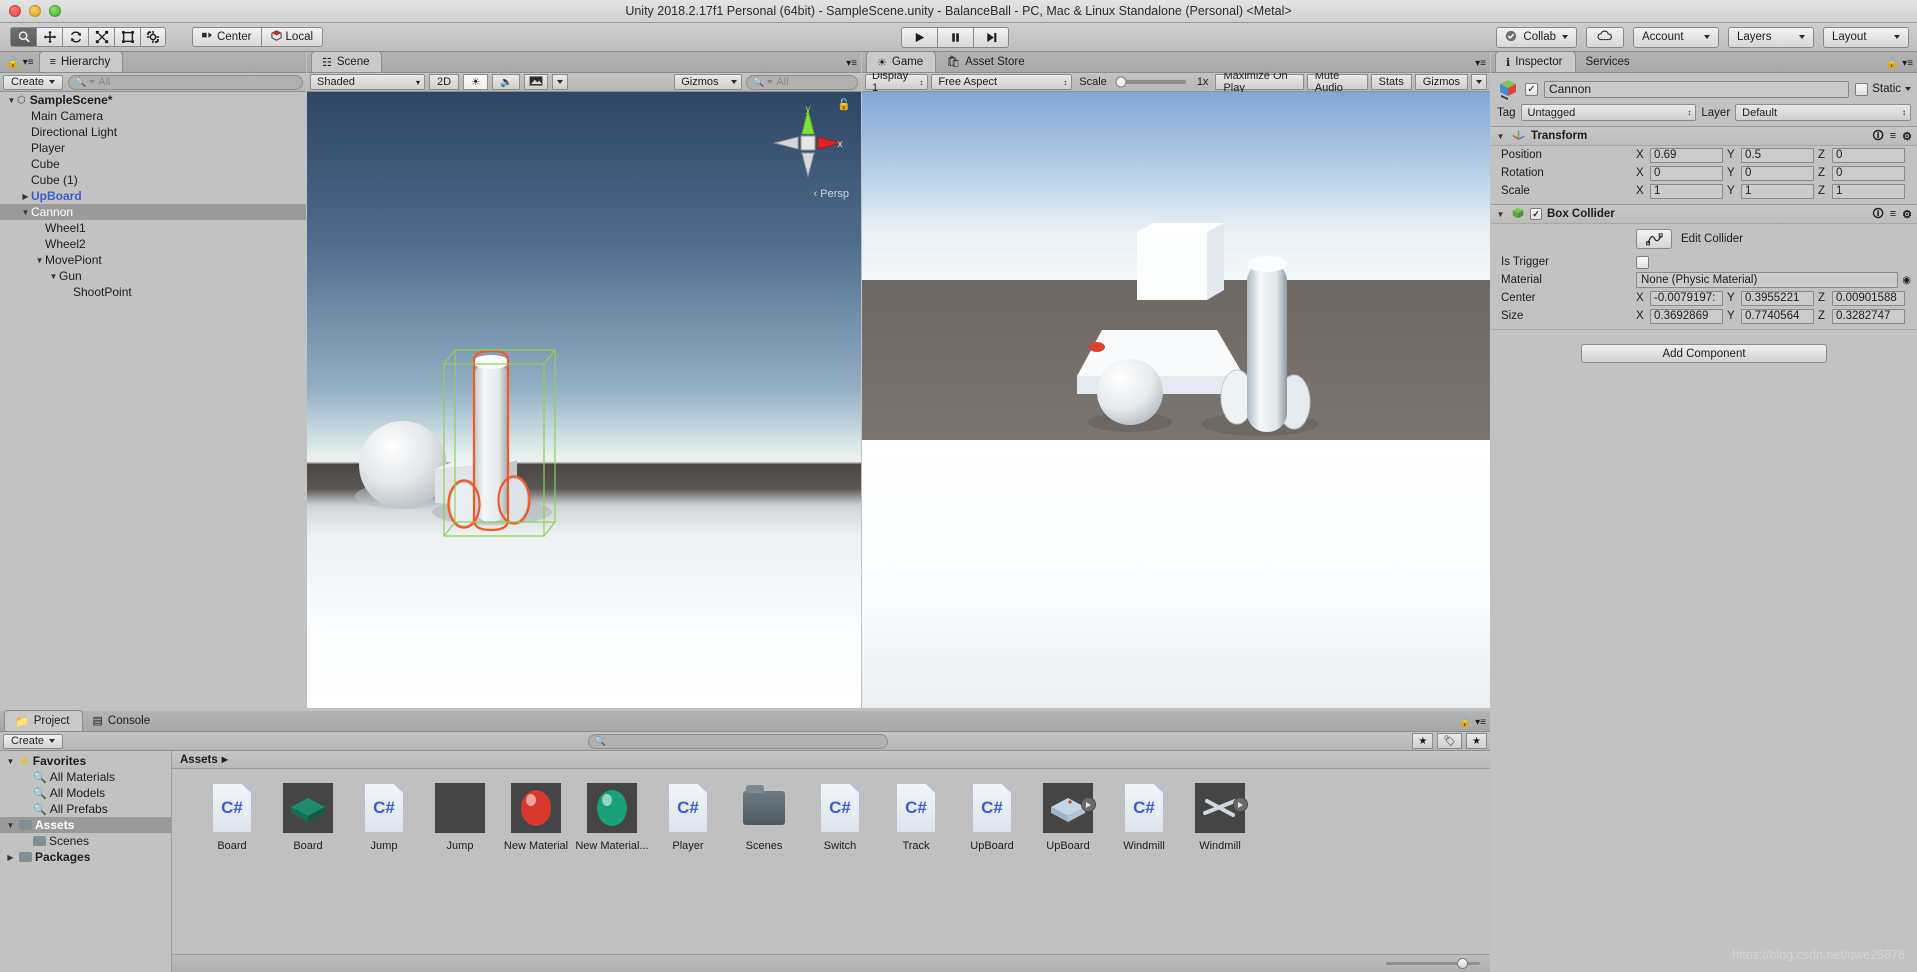 This screenshot has width=1917, height=972. I want to click on scale-y-input: 1, so click(1777, 191).